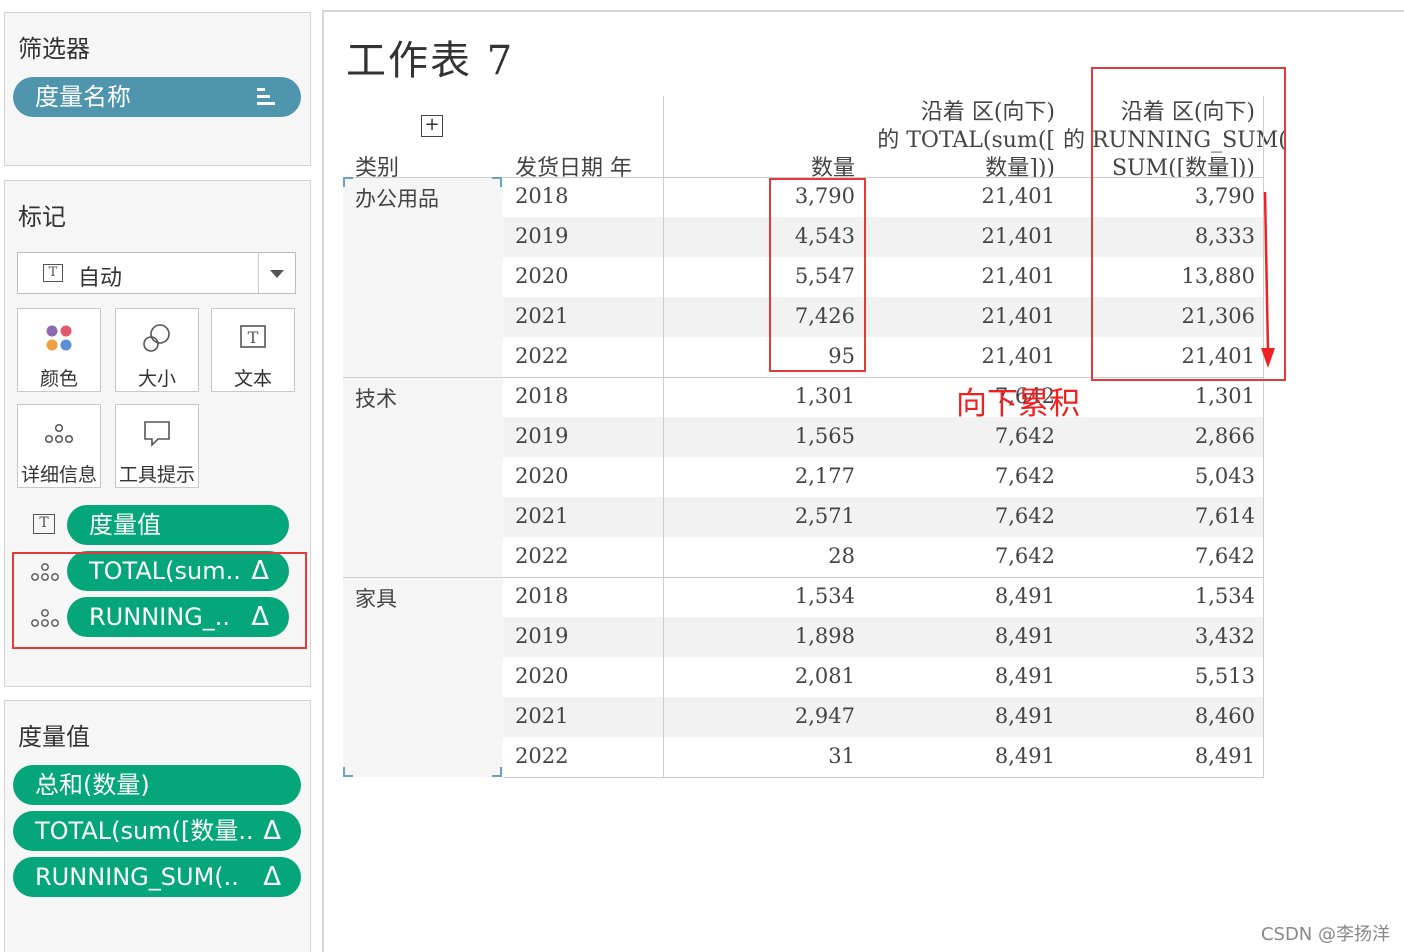 The image size is (1404, 952). I want to click on watermark: CSDN @李扬洋, so click(1325, 934).